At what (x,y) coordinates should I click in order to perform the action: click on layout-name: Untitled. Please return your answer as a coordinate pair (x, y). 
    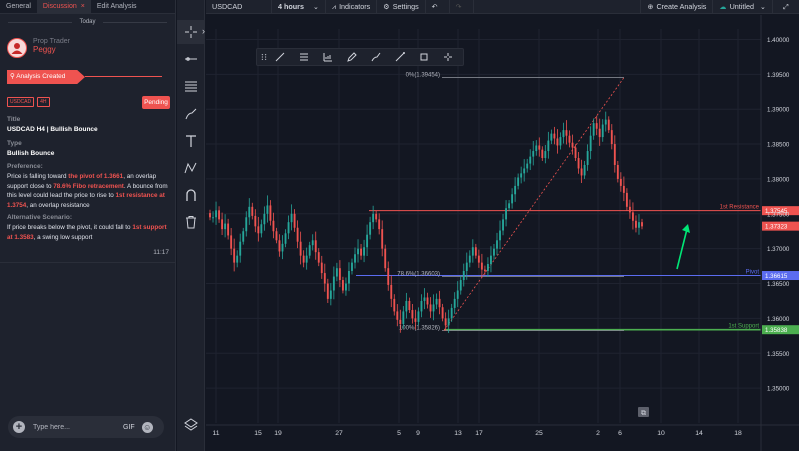
    Looking at the image, I should click on (741, 6).